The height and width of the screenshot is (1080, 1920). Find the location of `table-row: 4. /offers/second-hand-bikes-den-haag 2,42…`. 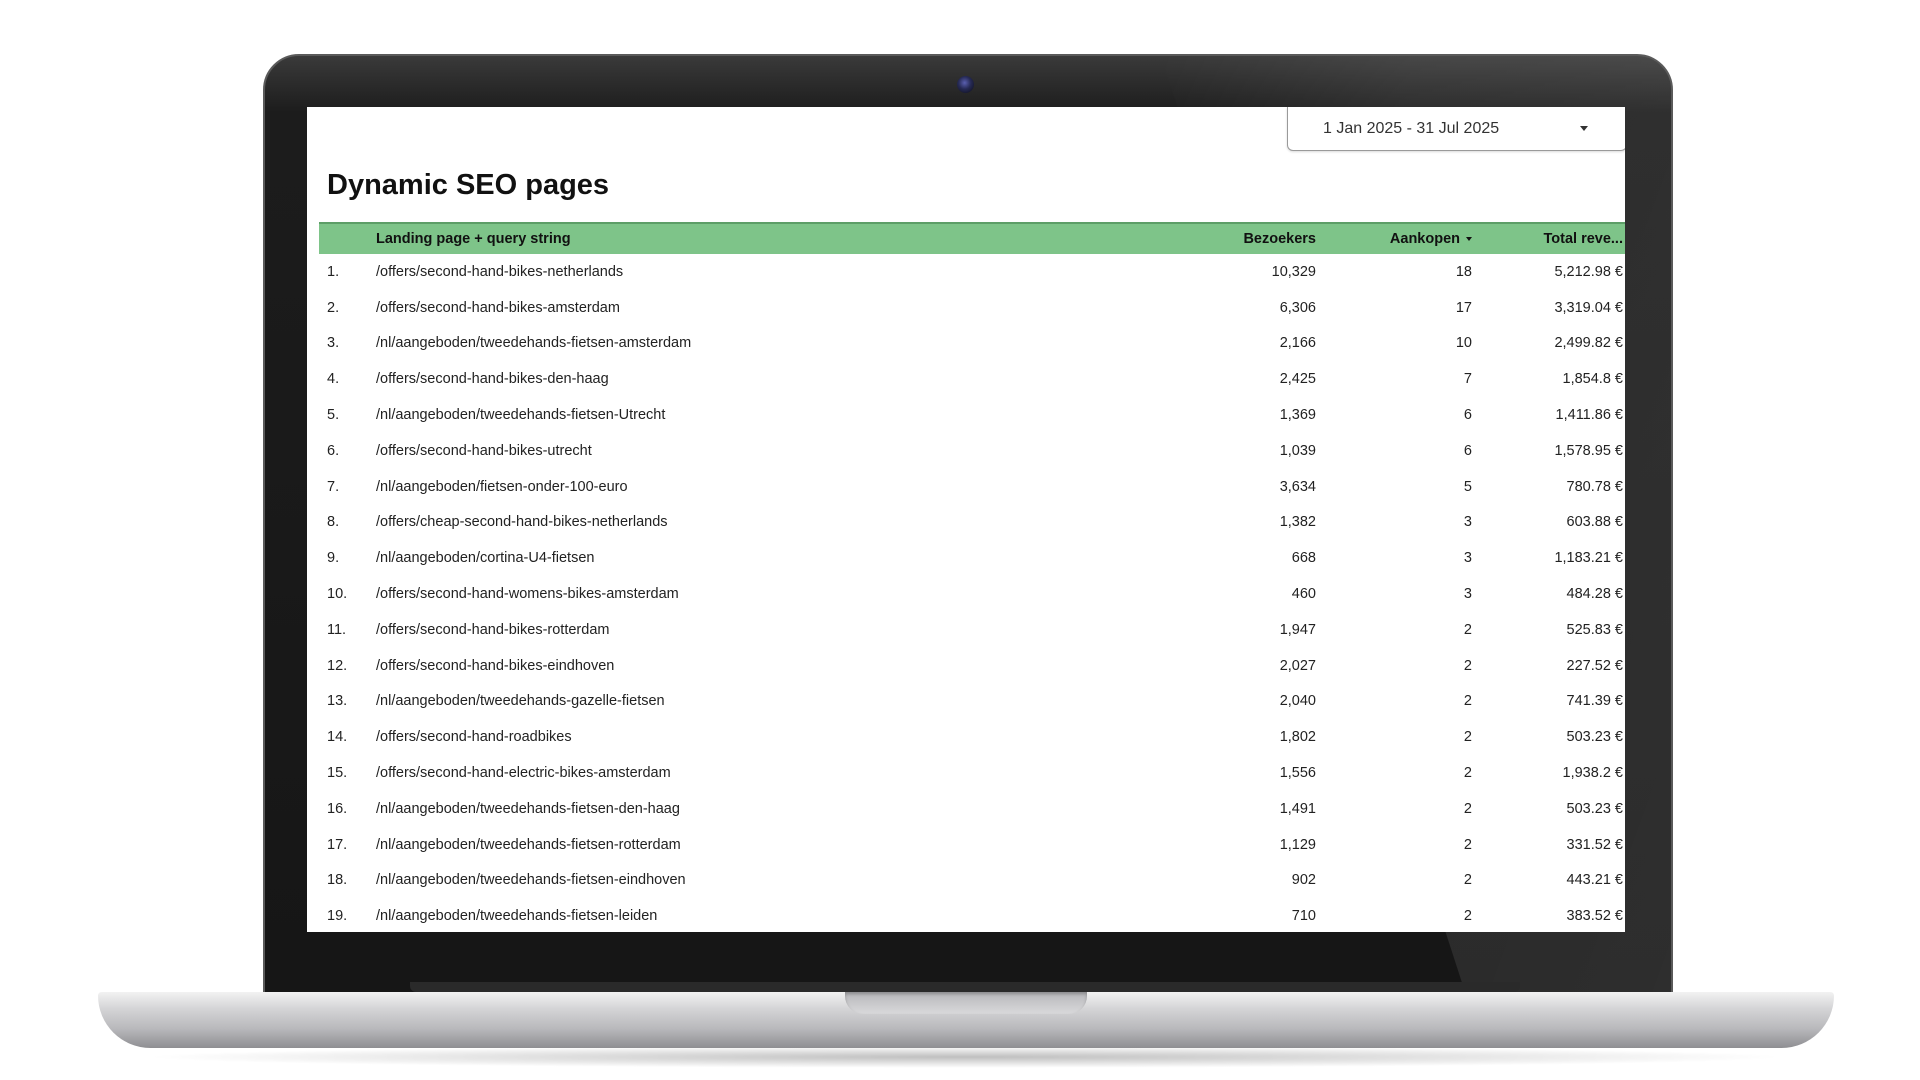

table-row: 4. /offers/second-hand-bikes-den-haag 2,42… is located at coordinates (972, 379).